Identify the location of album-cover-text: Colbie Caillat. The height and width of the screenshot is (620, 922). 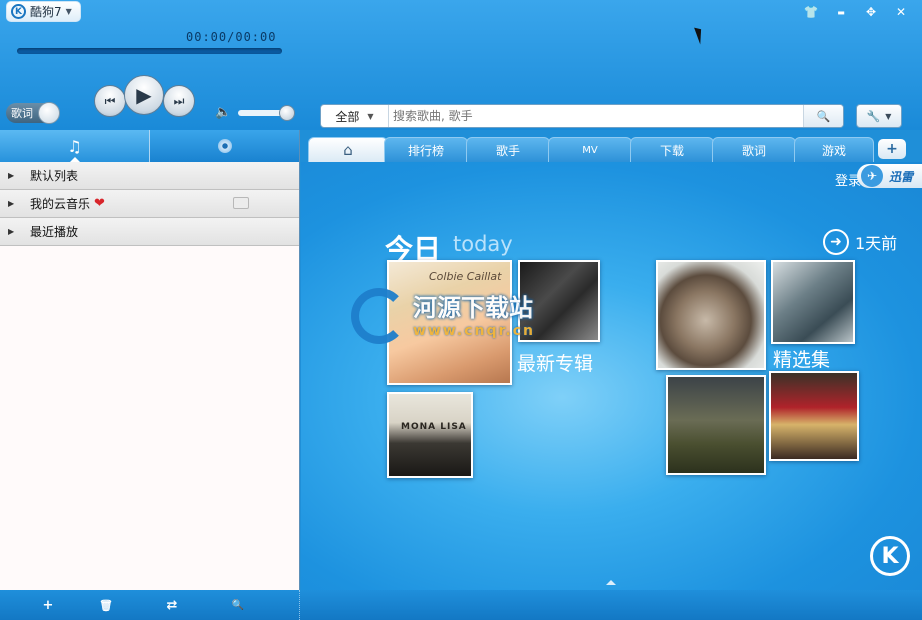
(465, 276).